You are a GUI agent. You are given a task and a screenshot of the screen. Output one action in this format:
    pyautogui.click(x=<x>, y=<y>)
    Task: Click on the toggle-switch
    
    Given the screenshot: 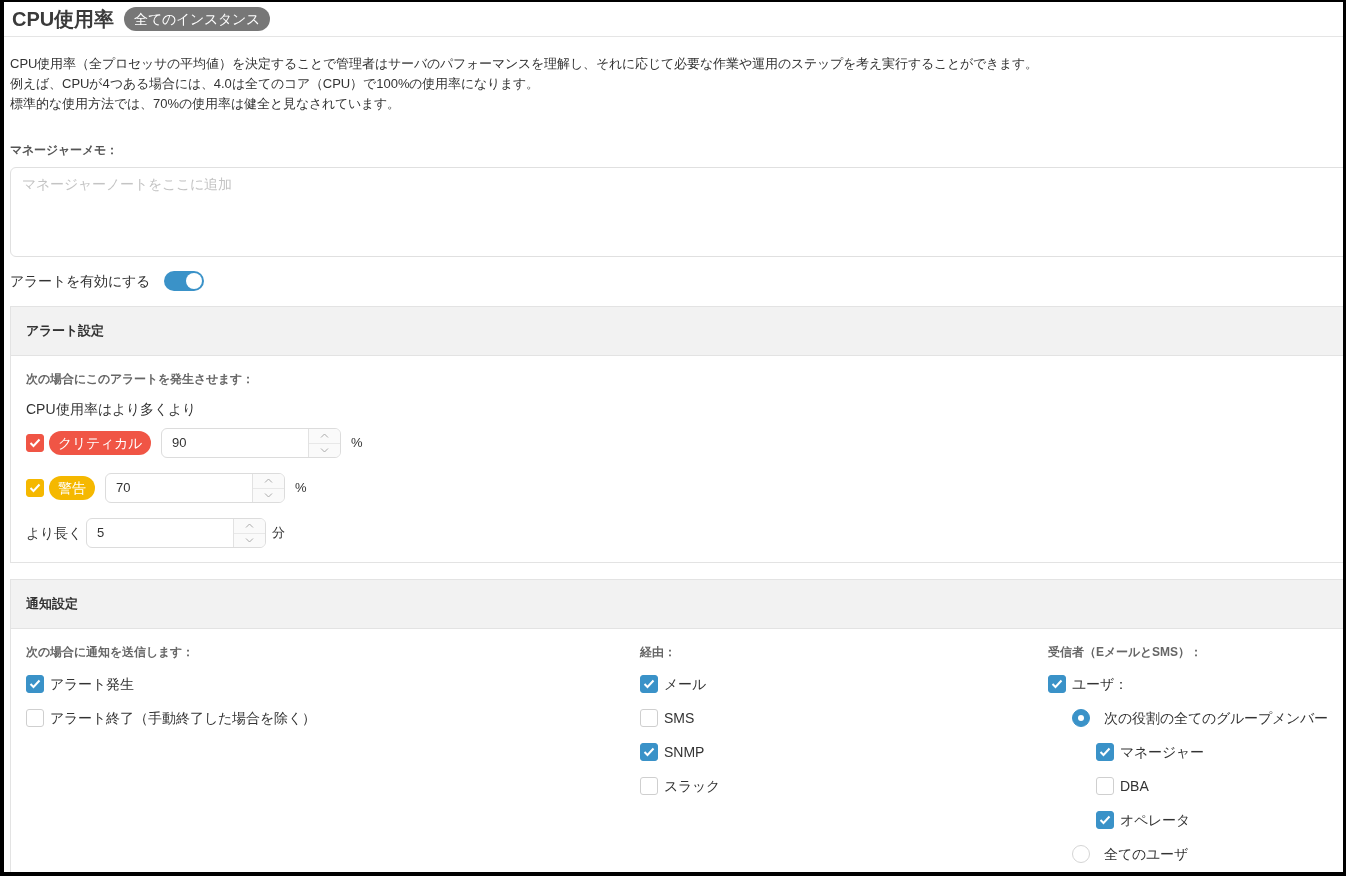 What is the action you would take?
    pyautogui.click(x=184, y=281)
    